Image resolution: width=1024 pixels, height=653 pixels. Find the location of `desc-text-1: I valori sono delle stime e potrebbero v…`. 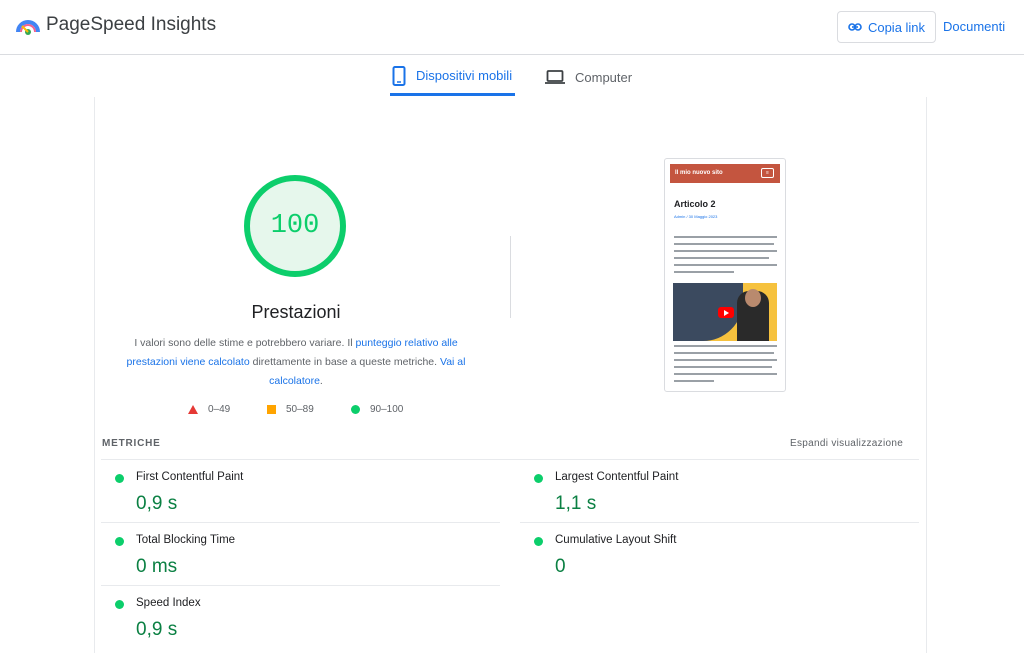

desc-text-1: I valori sono delle stime e potrebbero v… is located at coordinates (245, 343).